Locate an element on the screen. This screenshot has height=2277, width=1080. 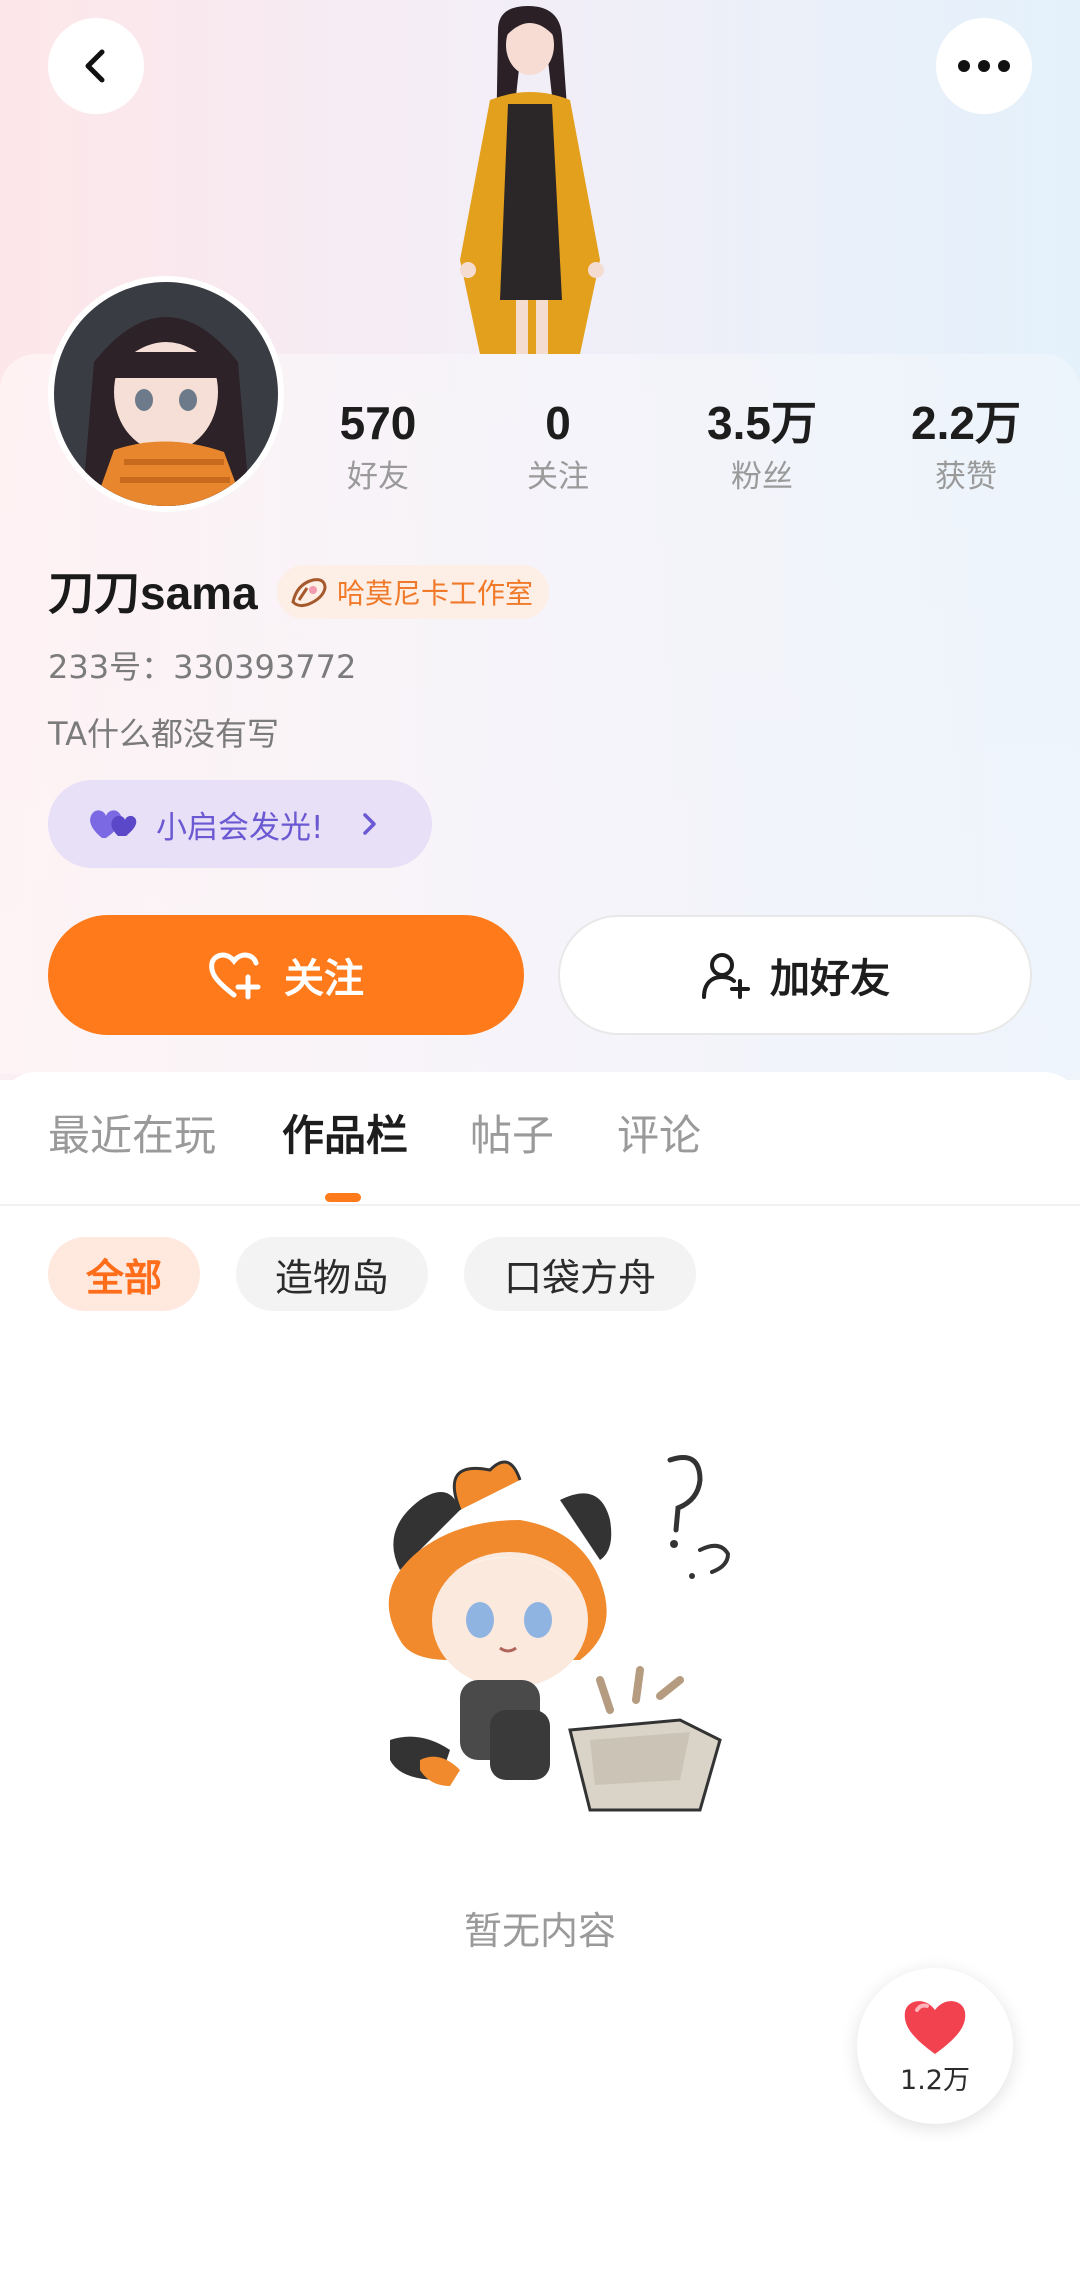
heart-plus-icon is located at coordinates (235, 976).